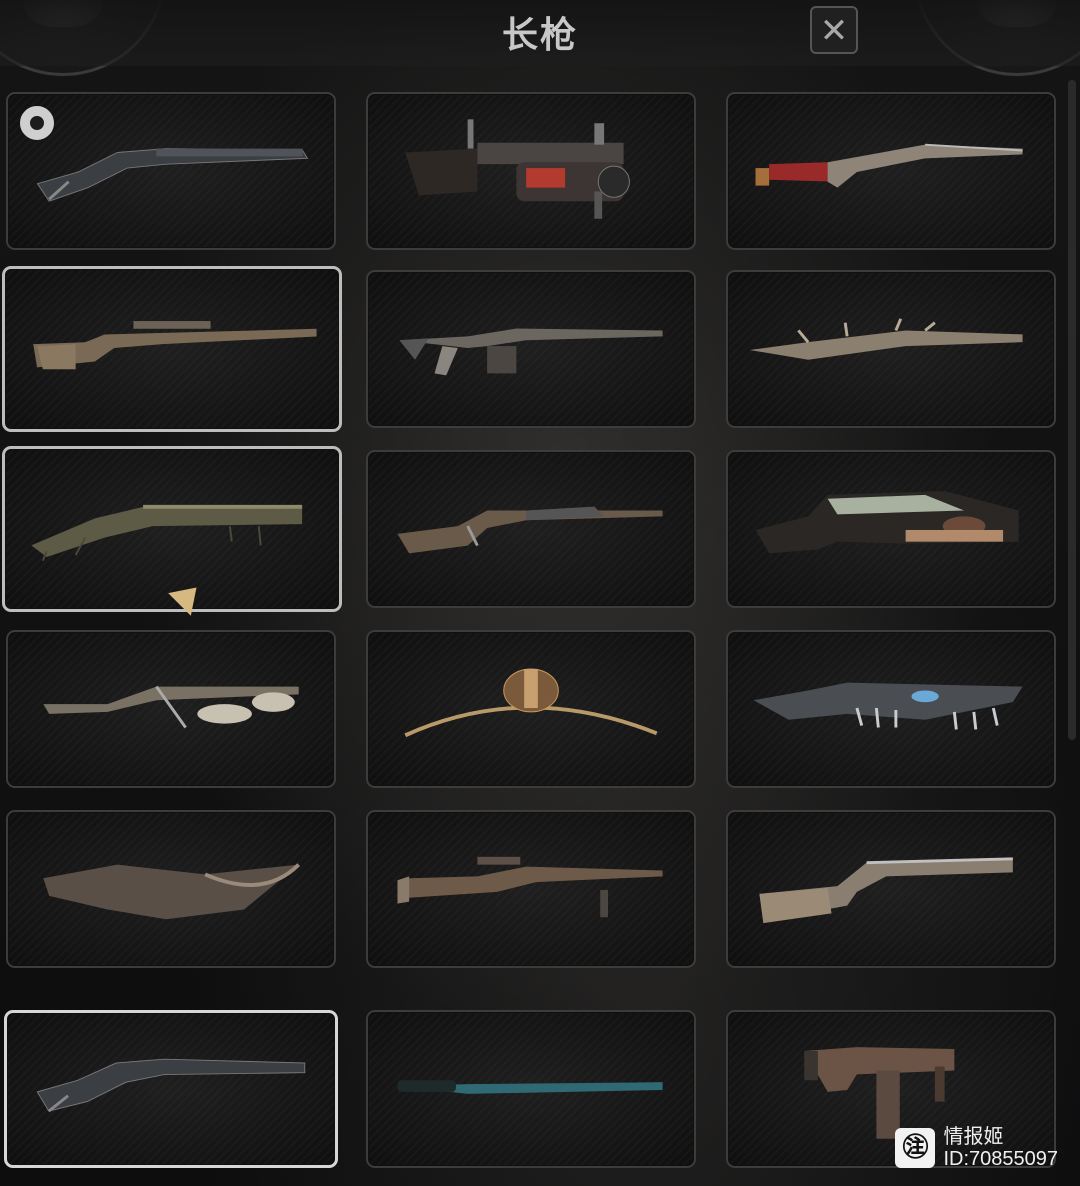 This screenshot has width=1080, height=1186. What do you see at coordinates (889, 165) in the screenshot?
I see `rifle-icon` at bounding box center [889, 165].